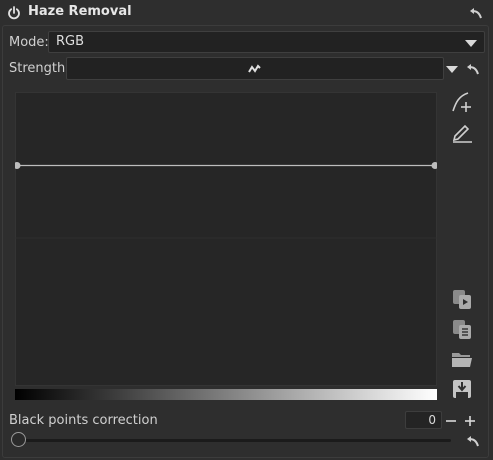  I want to click on mode-dropdown: RGB, so click(266, 42).